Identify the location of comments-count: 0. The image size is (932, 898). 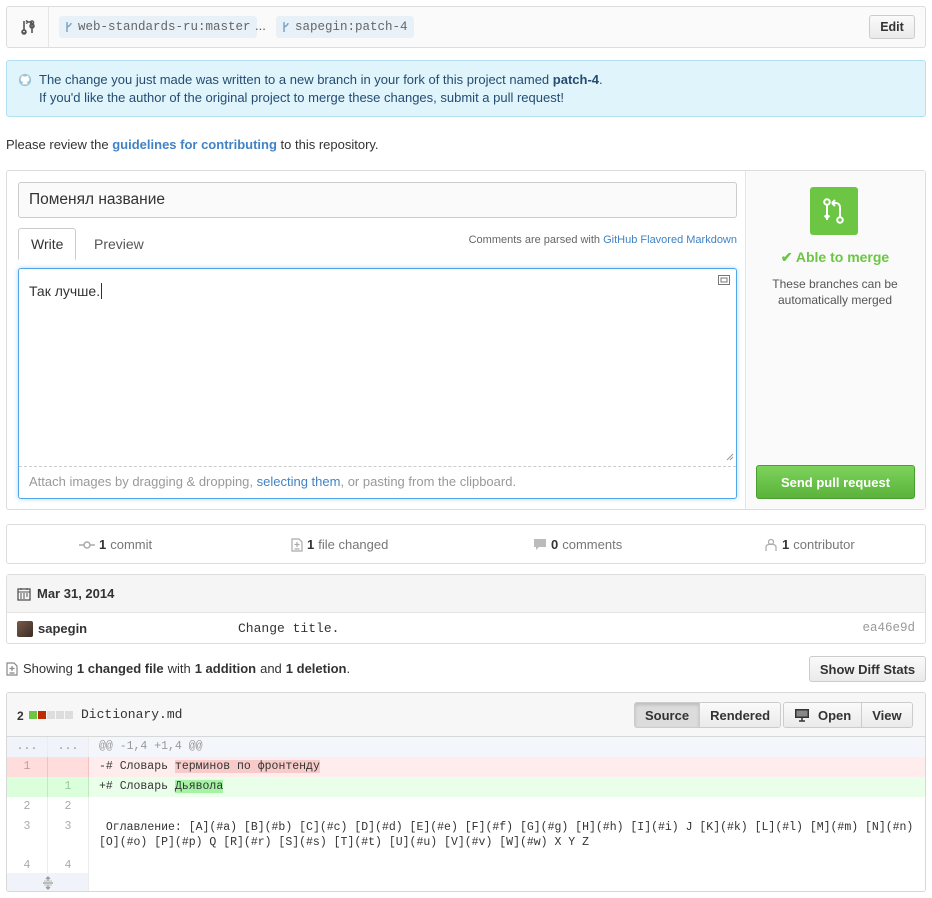
(555, 544).